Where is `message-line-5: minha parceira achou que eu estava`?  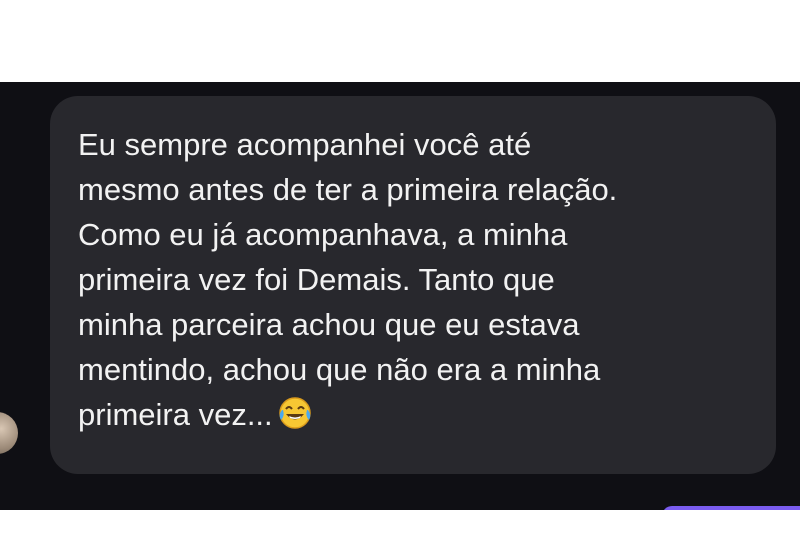
message-line-5: minha parceira achou que eu estava is located at coordinates (329, 324).